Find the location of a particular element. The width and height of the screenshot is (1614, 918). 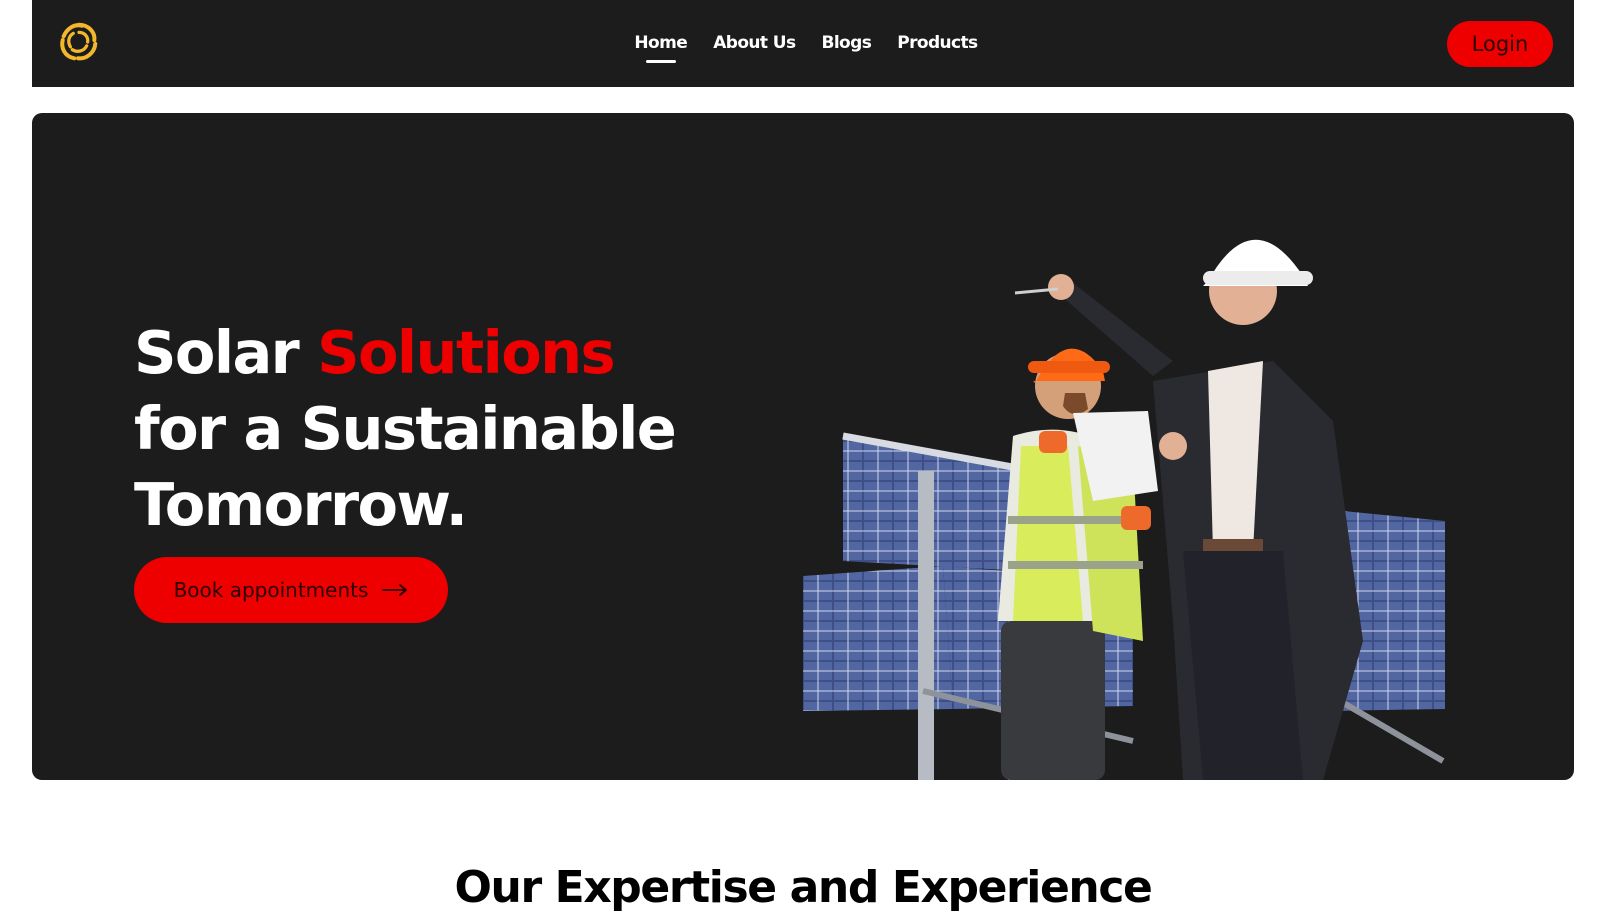

headline-line-1: Solar Solutions is located at coordinates (404, 353).